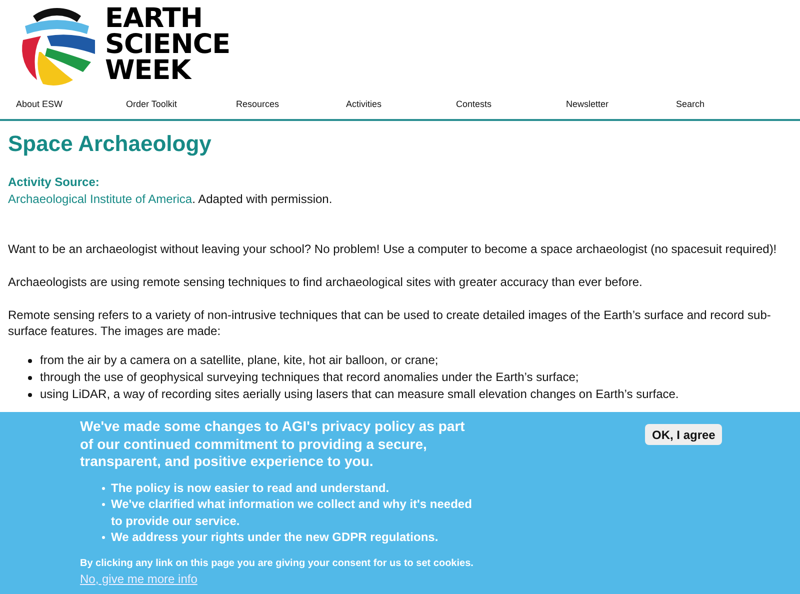 This screenshot has width=800, height=594. What do you see at coordinates (511, 109) in the screenshot?
I see `nav-link: Contests` at bounding box center [511, 109].